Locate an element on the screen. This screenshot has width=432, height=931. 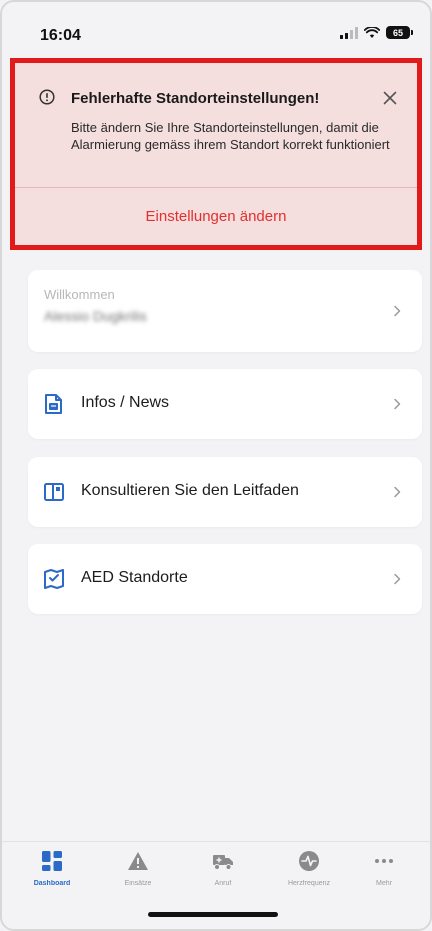
info-circle-icon is located at coordinates (47, 97).